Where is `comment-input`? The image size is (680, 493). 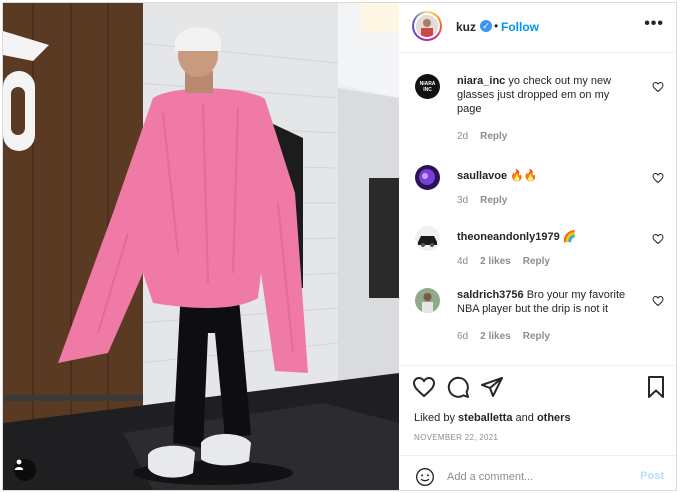 comment-input is located at coordinates (537, 477).